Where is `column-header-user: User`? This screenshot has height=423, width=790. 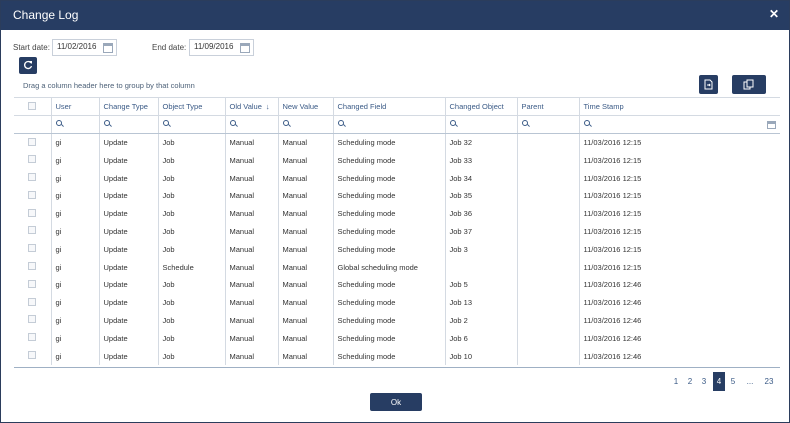 column-header-user: User is located at coordinates (75, 107).